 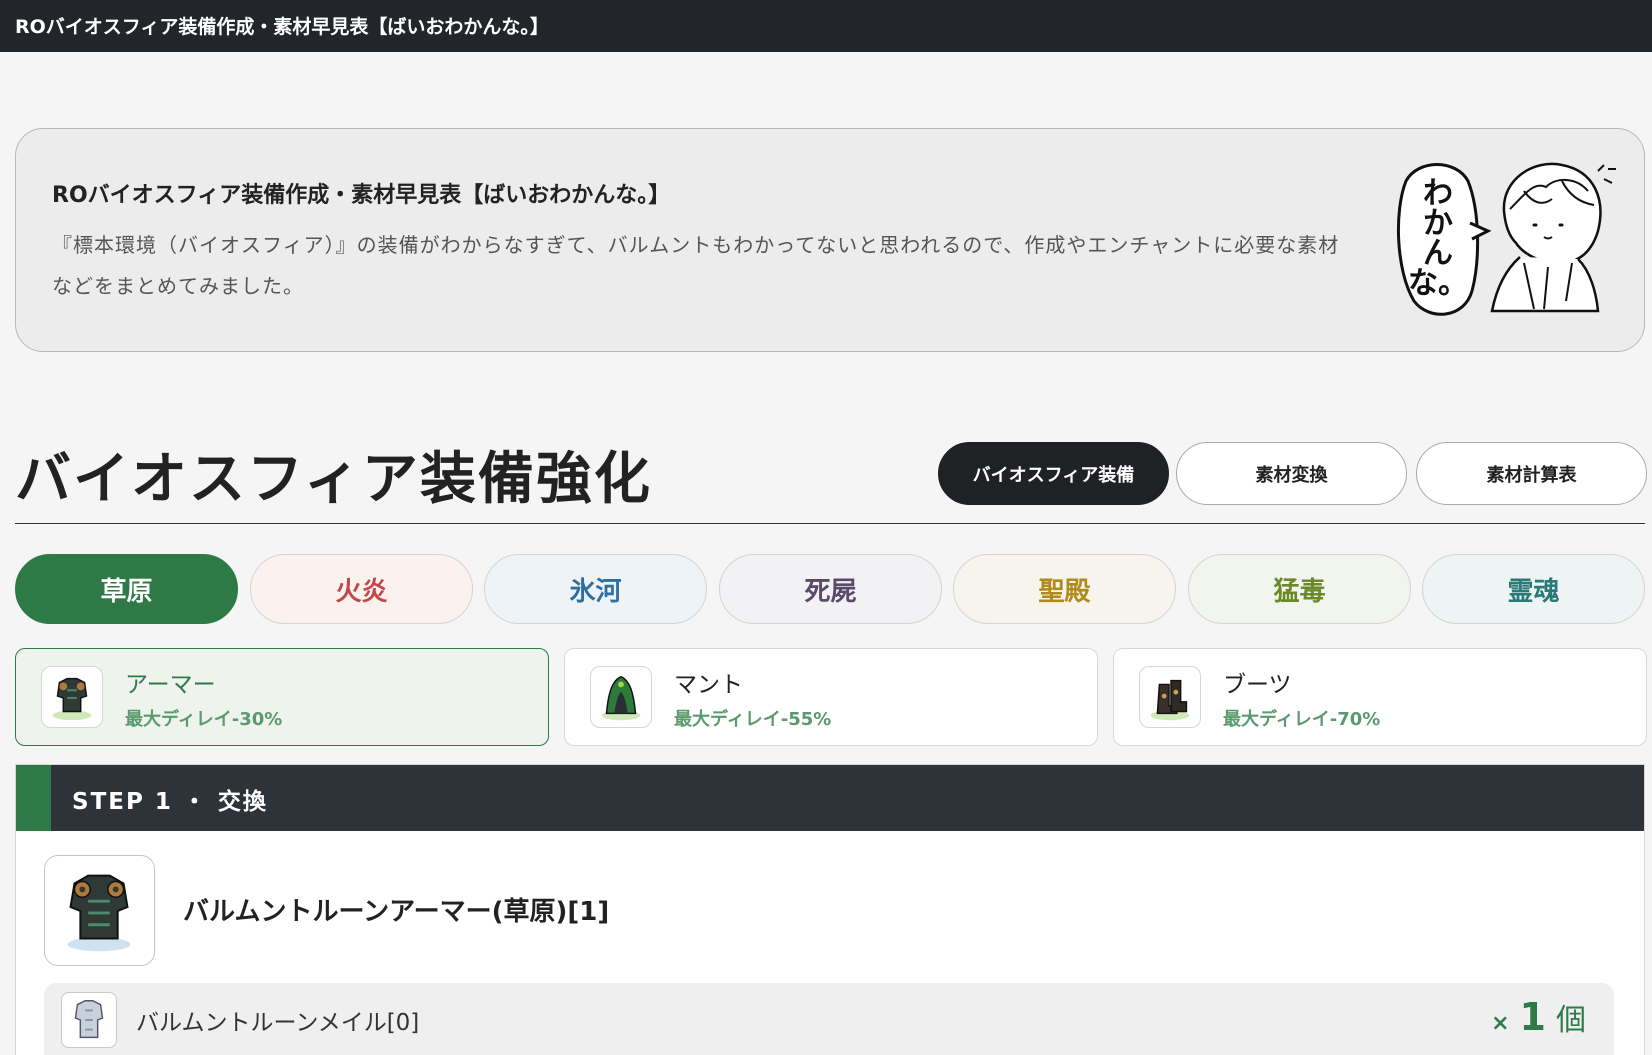 What do you see at coordinates (333, 479) in the screenshot?
I see `section-title: バイオスフィア装備強化` at bounding box center [333, 479].